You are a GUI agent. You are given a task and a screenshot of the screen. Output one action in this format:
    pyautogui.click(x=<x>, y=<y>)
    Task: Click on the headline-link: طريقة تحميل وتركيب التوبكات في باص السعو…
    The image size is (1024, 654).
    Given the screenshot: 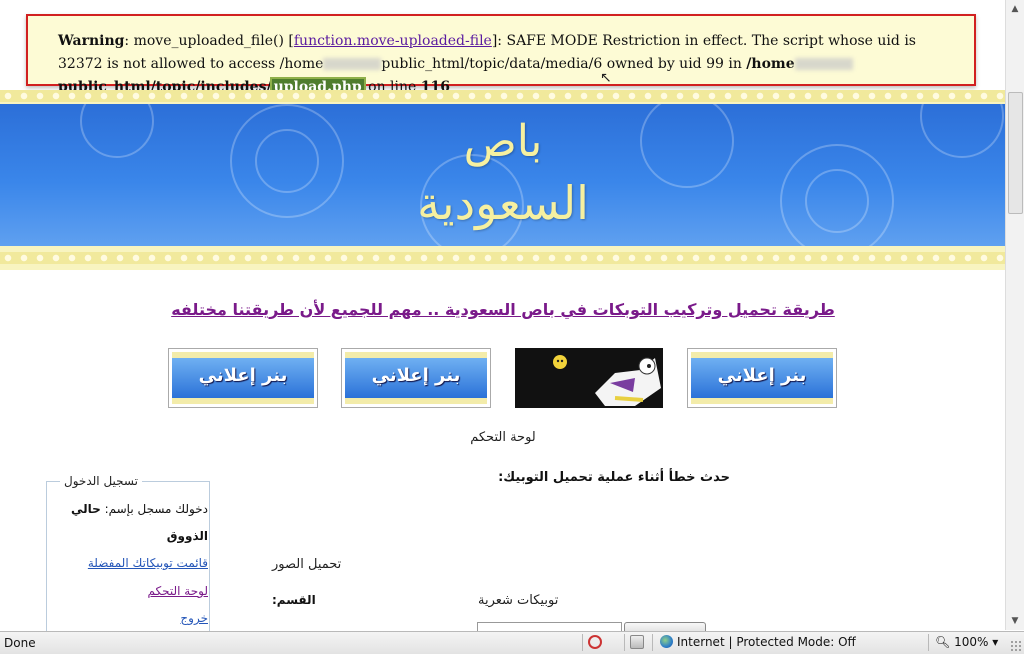 What is the action you would take?
    pyautogui.click(x=503, y=309)
    